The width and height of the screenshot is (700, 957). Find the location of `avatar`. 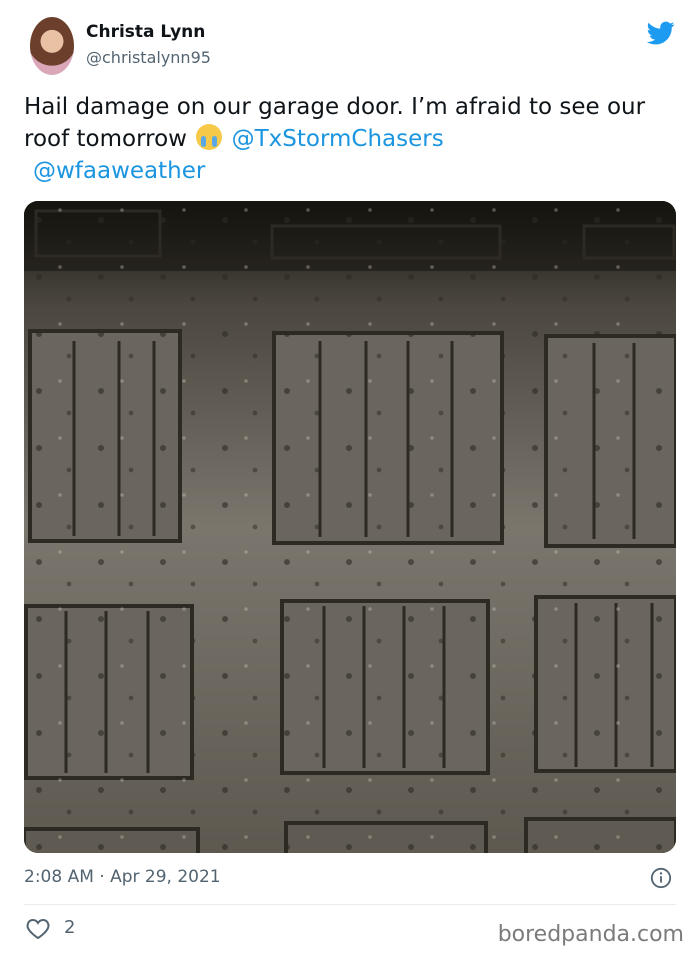

avatar is located at coordinates (52, 46).